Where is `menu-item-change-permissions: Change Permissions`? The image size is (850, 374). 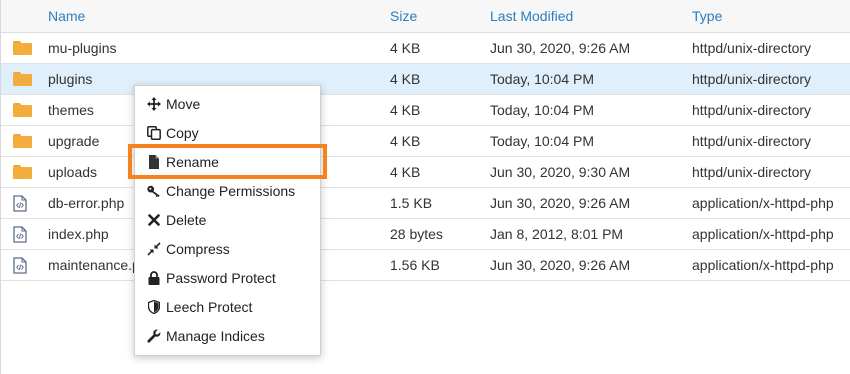
menu-item-change-permissions: Change Permissions is located at coordinates (227, 190).